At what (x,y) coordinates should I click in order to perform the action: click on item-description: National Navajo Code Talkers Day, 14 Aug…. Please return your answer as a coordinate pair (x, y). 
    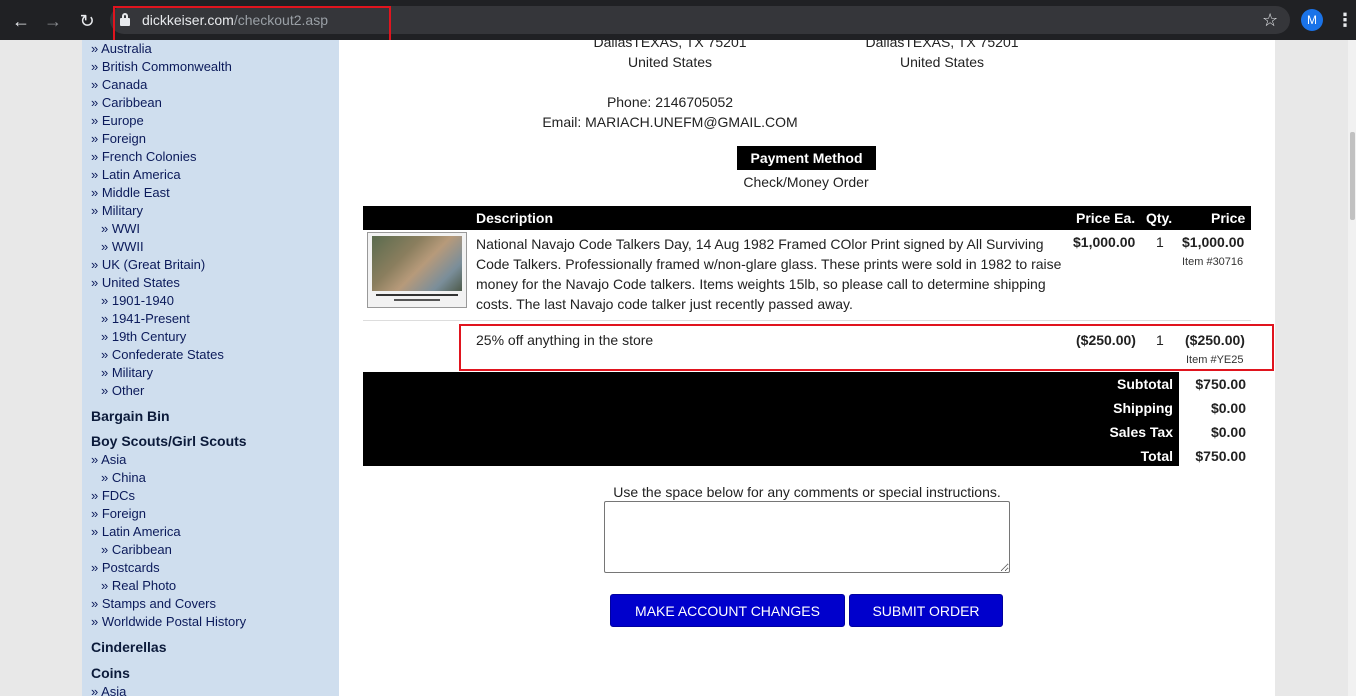
    Looking at the image, I should click on (769, 274).